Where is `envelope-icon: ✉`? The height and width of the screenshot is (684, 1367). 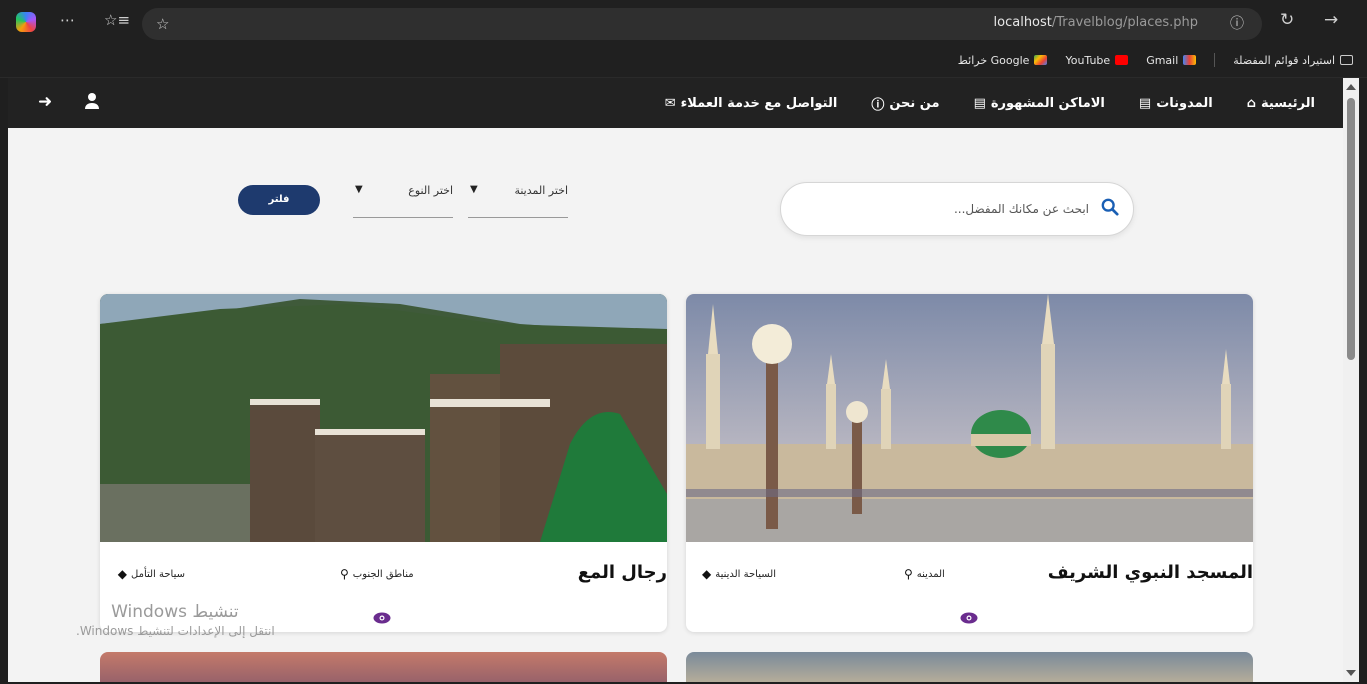
envelope-icon: ✉ is located at coordinates (670, 103).